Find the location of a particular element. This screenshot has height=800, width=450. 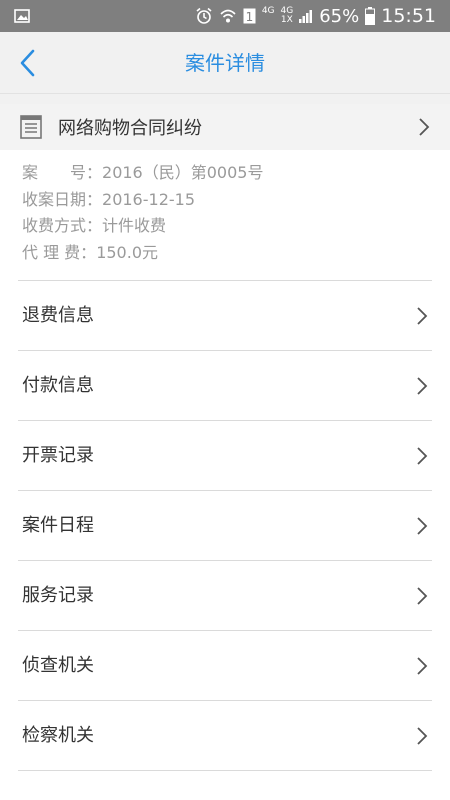

battery-icon is located at coordinates (370, 16).